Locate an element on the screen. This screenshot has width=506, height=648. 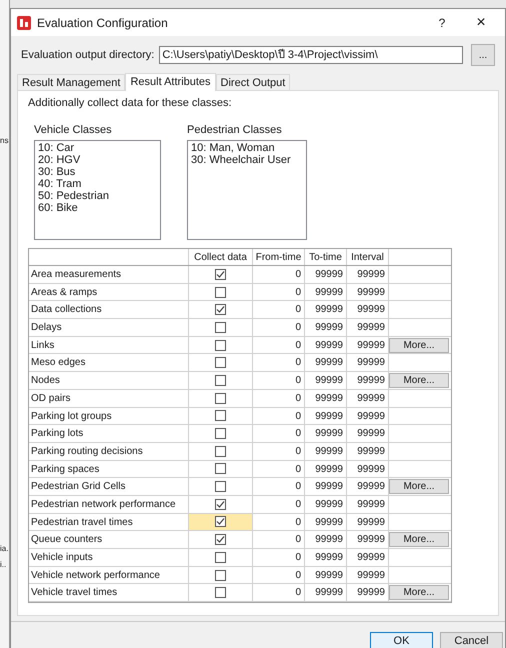
table-cell: Parking routing decisions is located at coordinates (109, 451).